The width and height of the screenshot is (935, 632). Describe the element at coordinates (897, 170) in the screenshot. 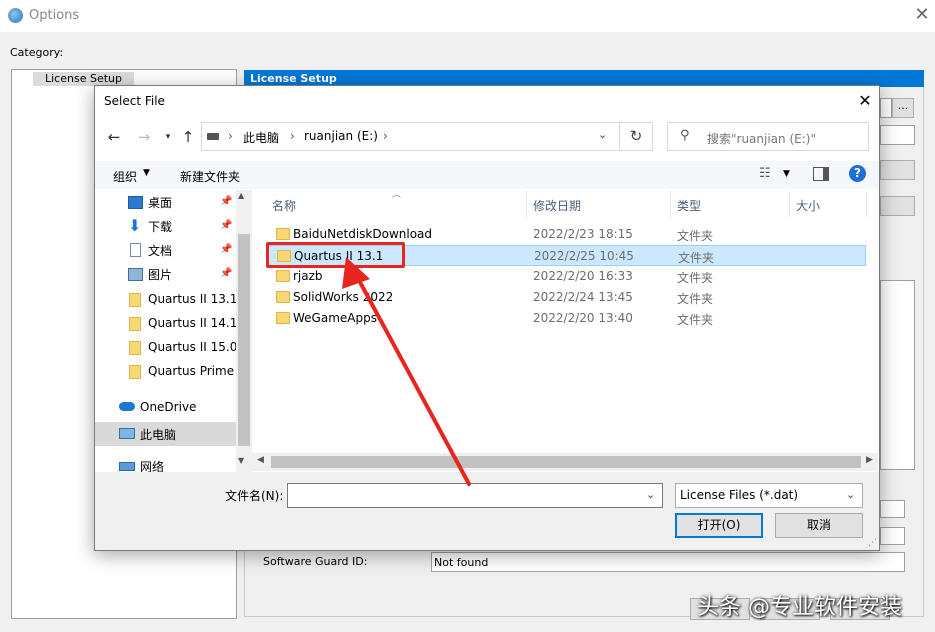

I see `options-button-edge` at that location.